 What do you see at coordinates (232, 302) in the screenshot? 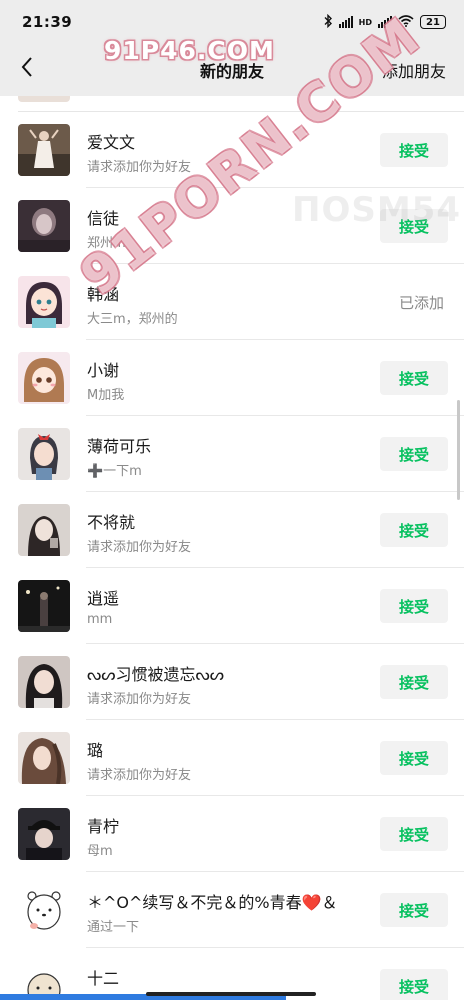
I see `list-item: 韩涵 大三m，郑州的 已添加` at bounding box center [232, 302].